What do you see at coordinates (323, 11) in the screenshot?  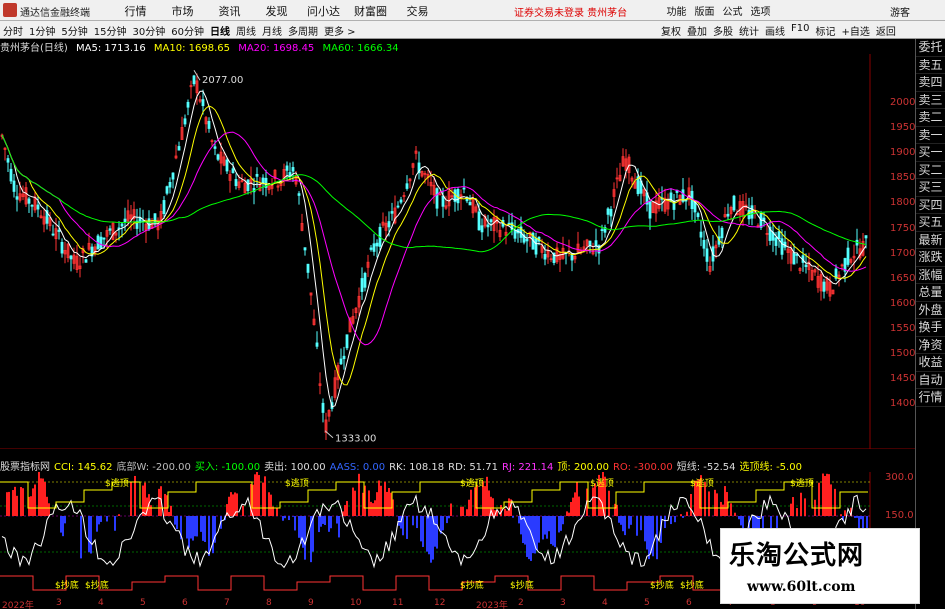 I see `menu-item-4: 问小达` at bounding box center [323, 11].